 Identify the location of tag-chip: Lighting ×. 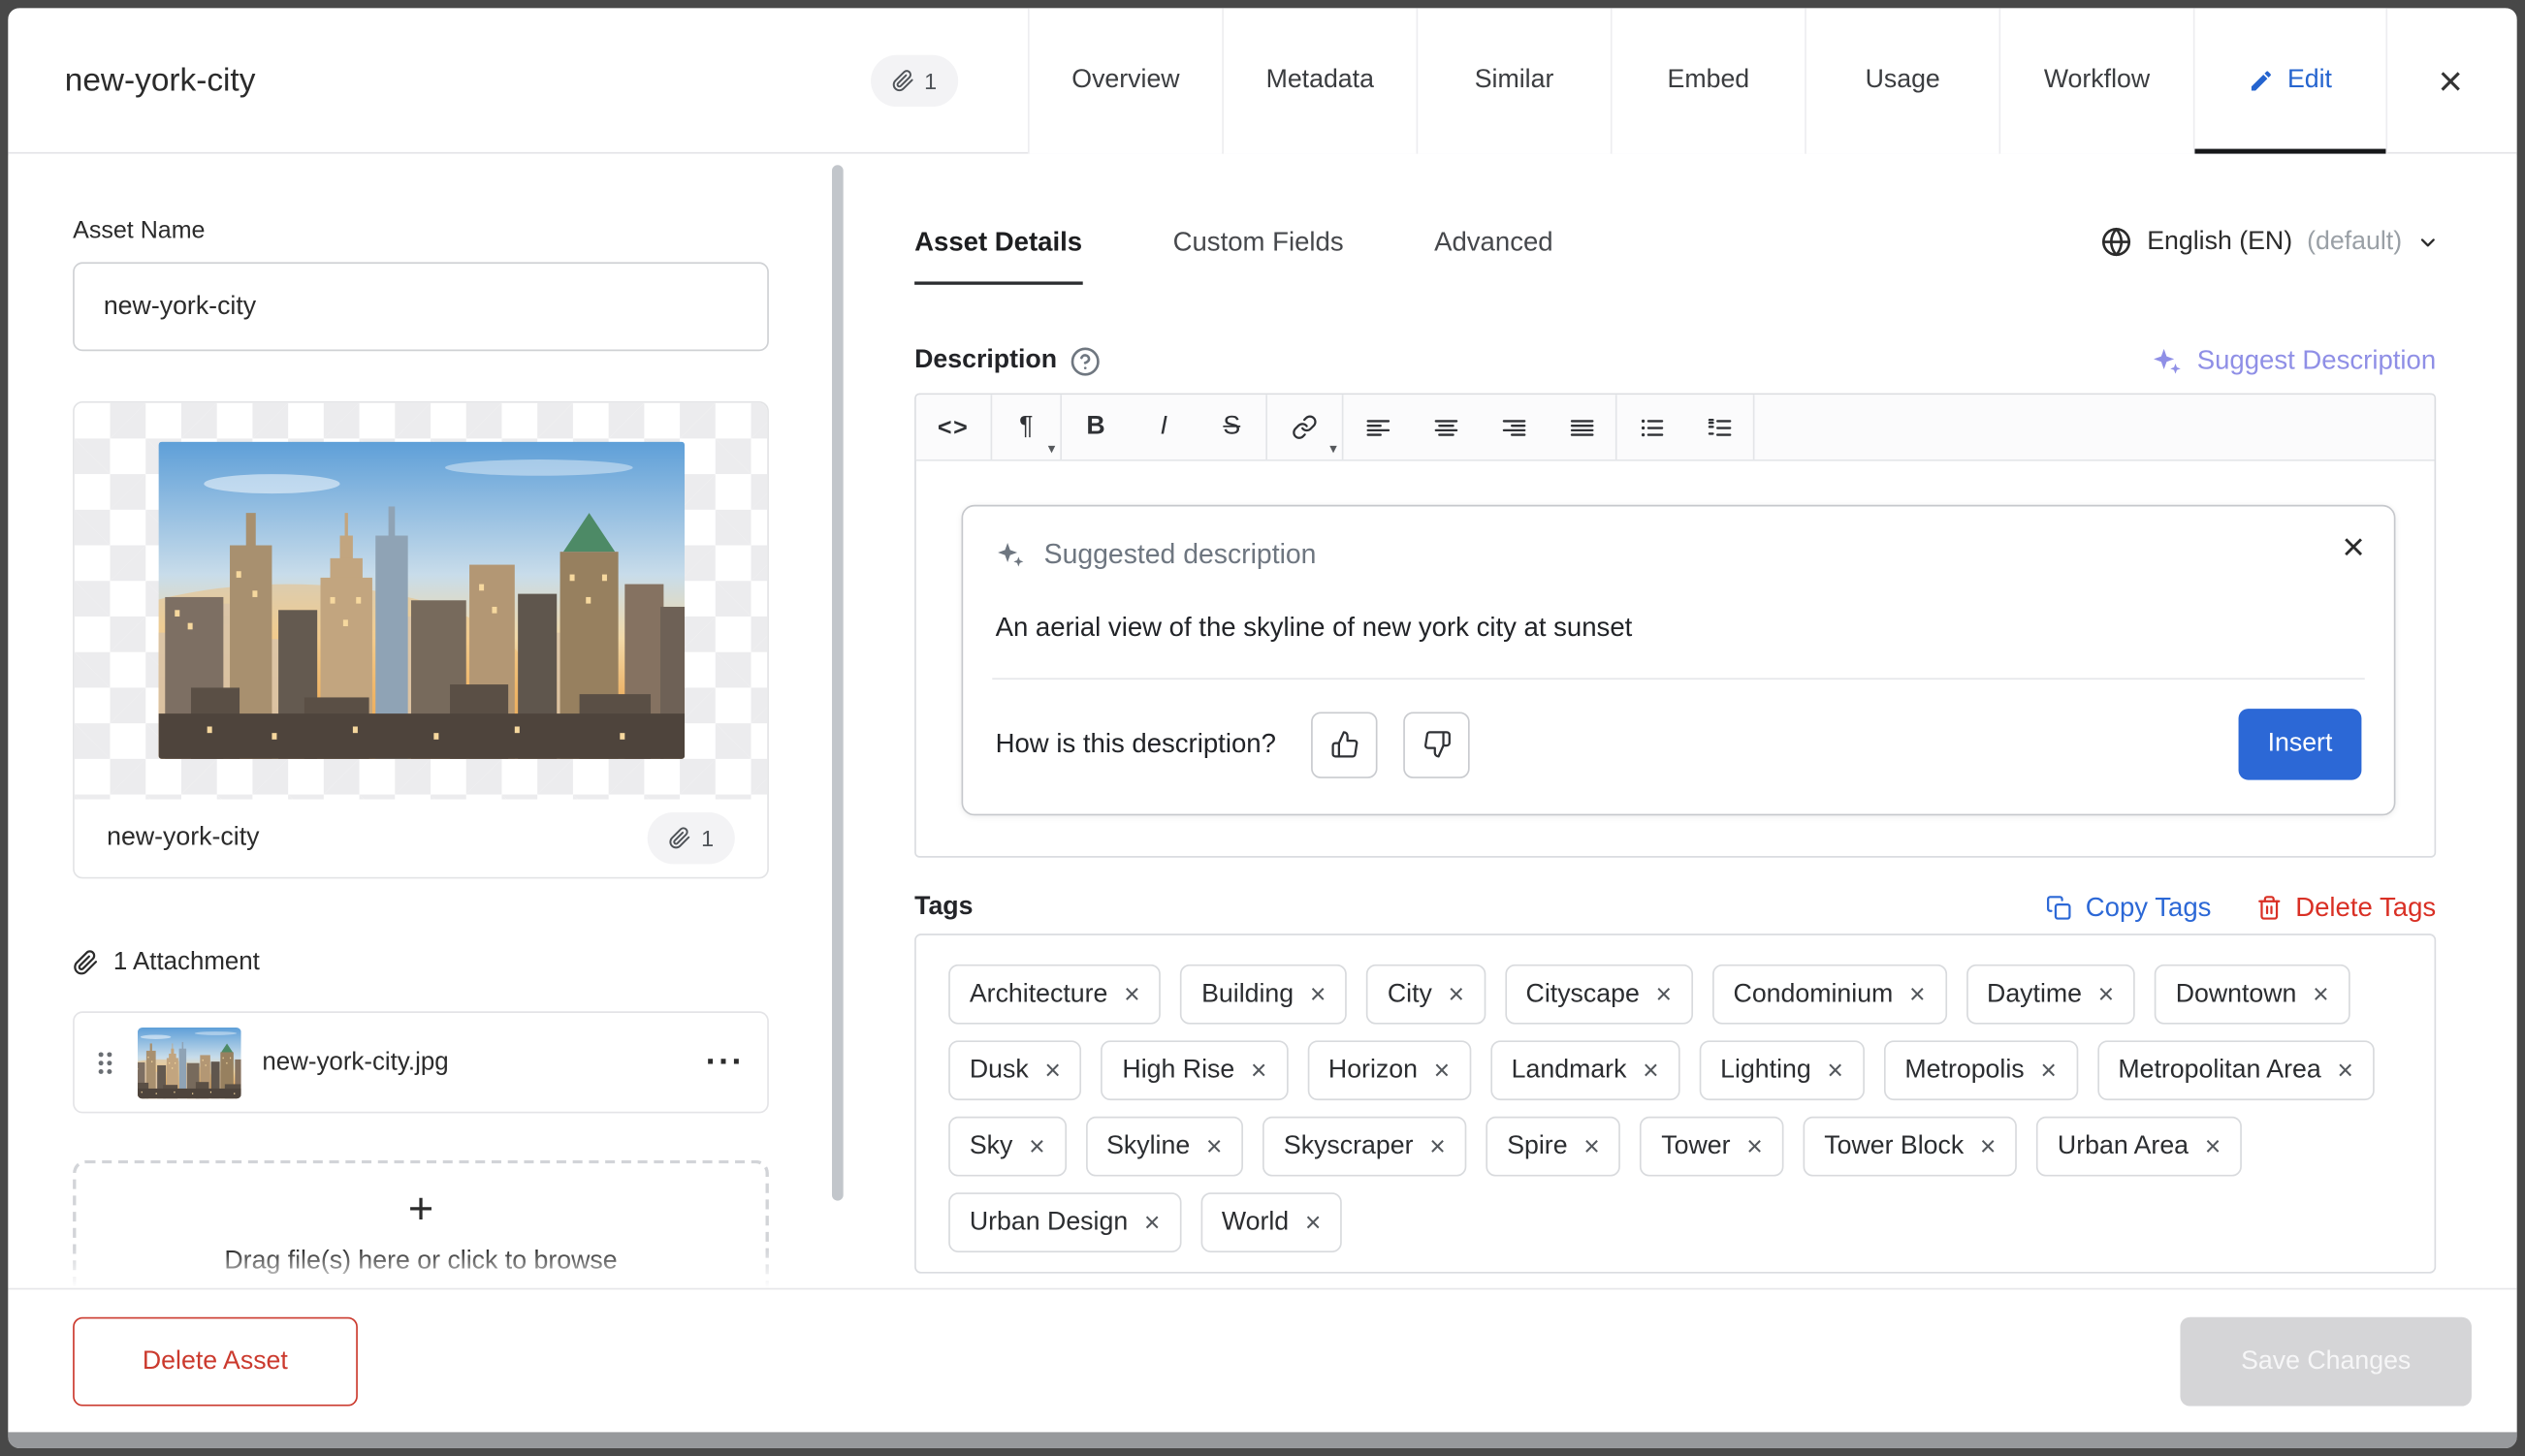
(1782, 1070).